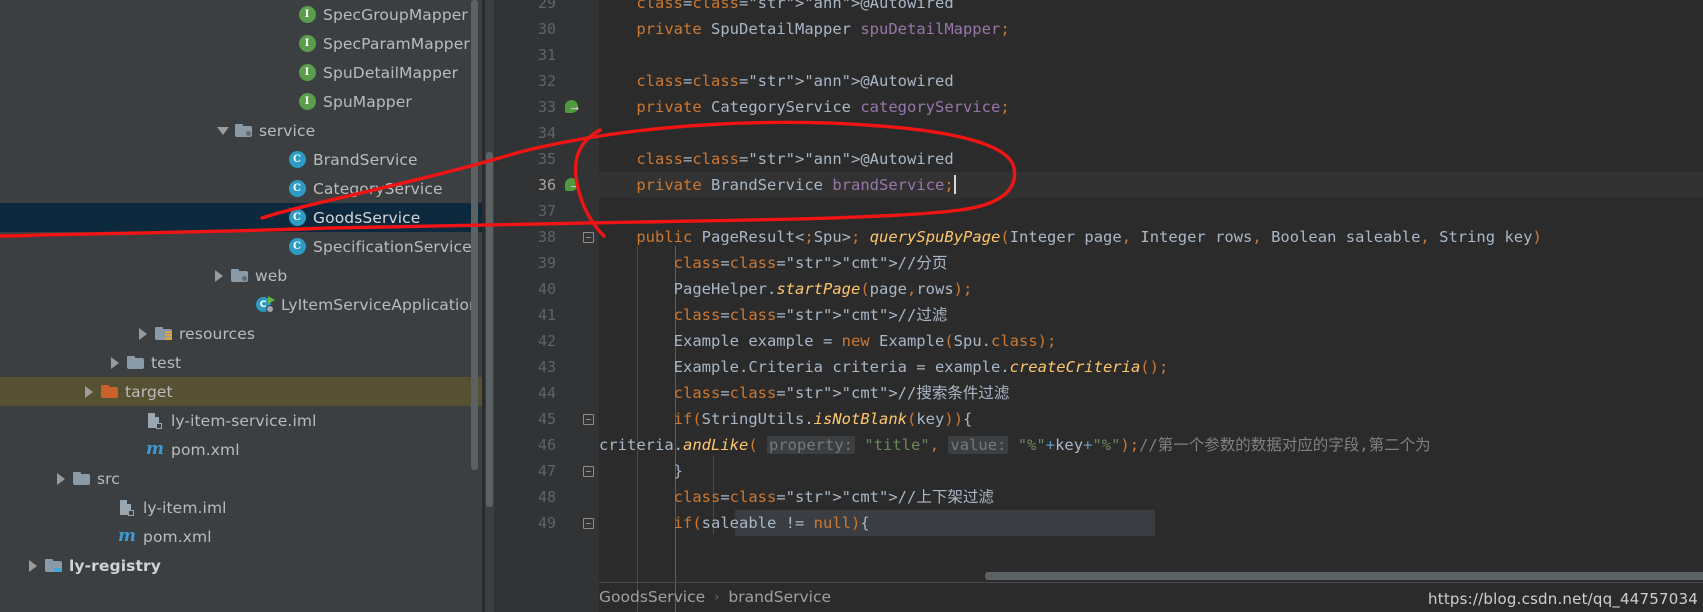  Describe the element at coordinates (546, 159) in the screenshot. I see `line-number: 35` at that location.